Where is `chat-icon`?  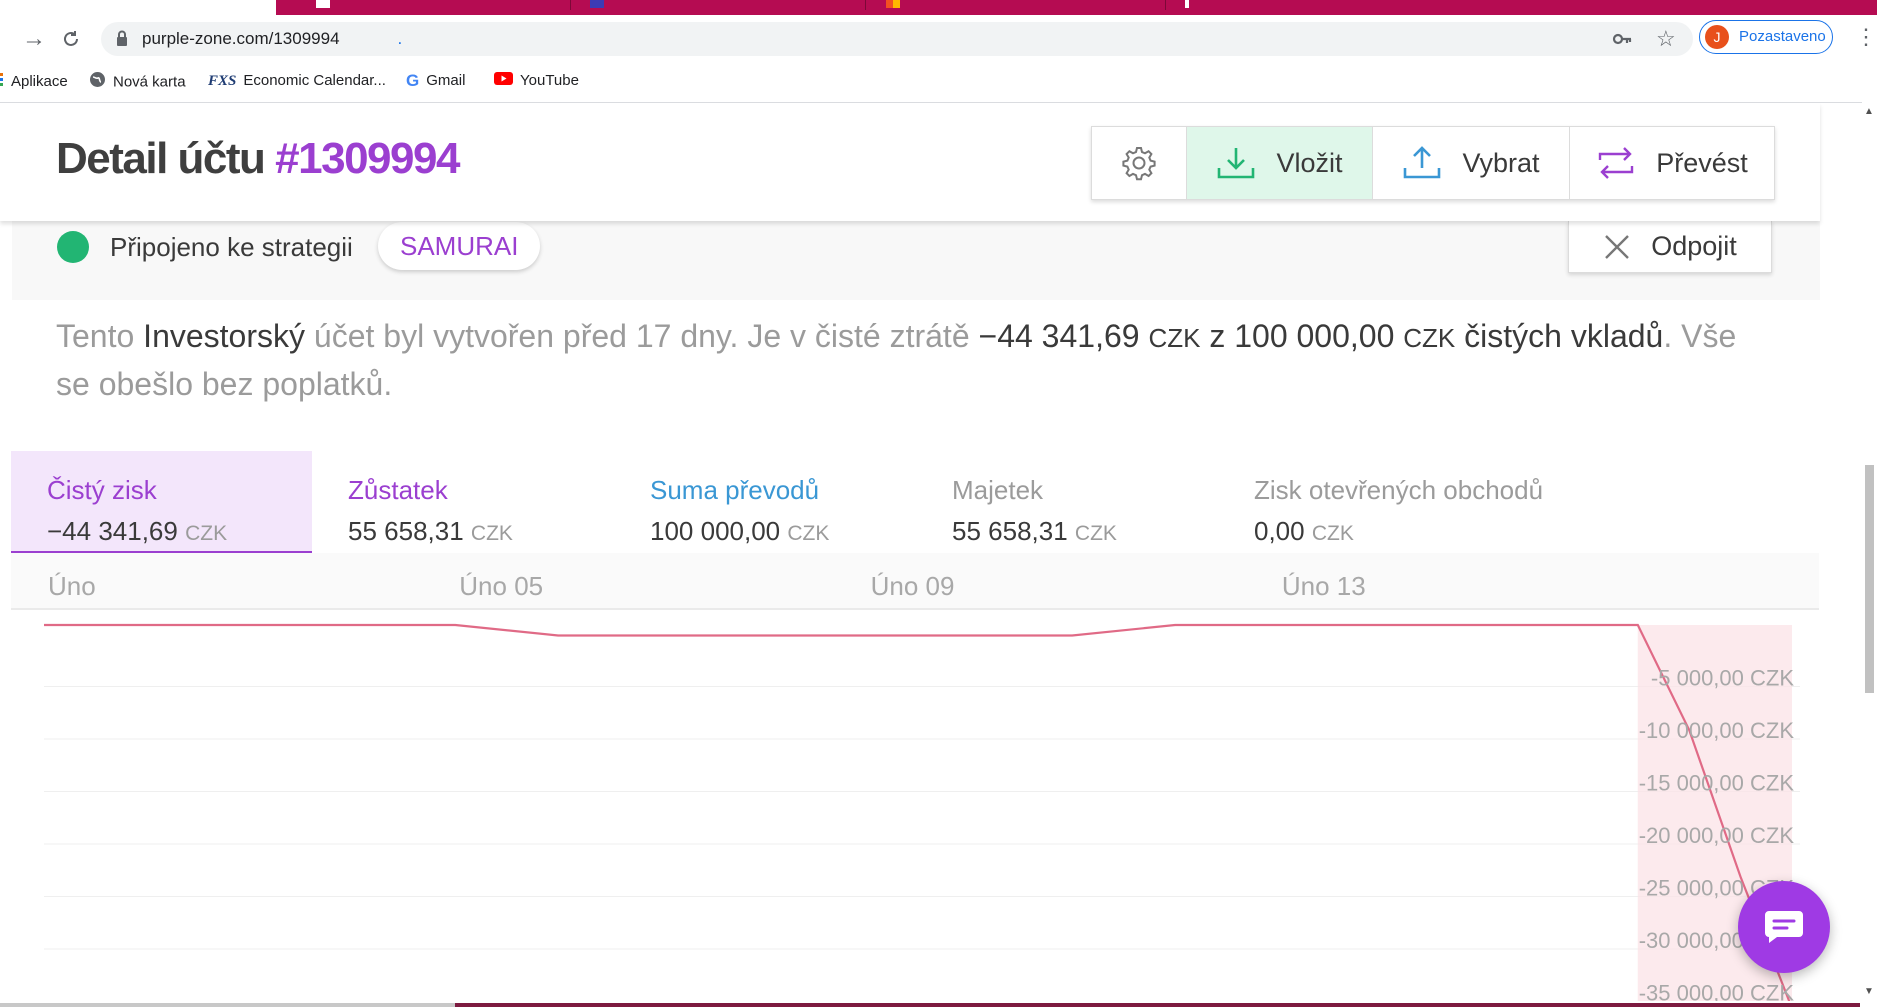 chat-icon is located at coordinates (1784, 927).